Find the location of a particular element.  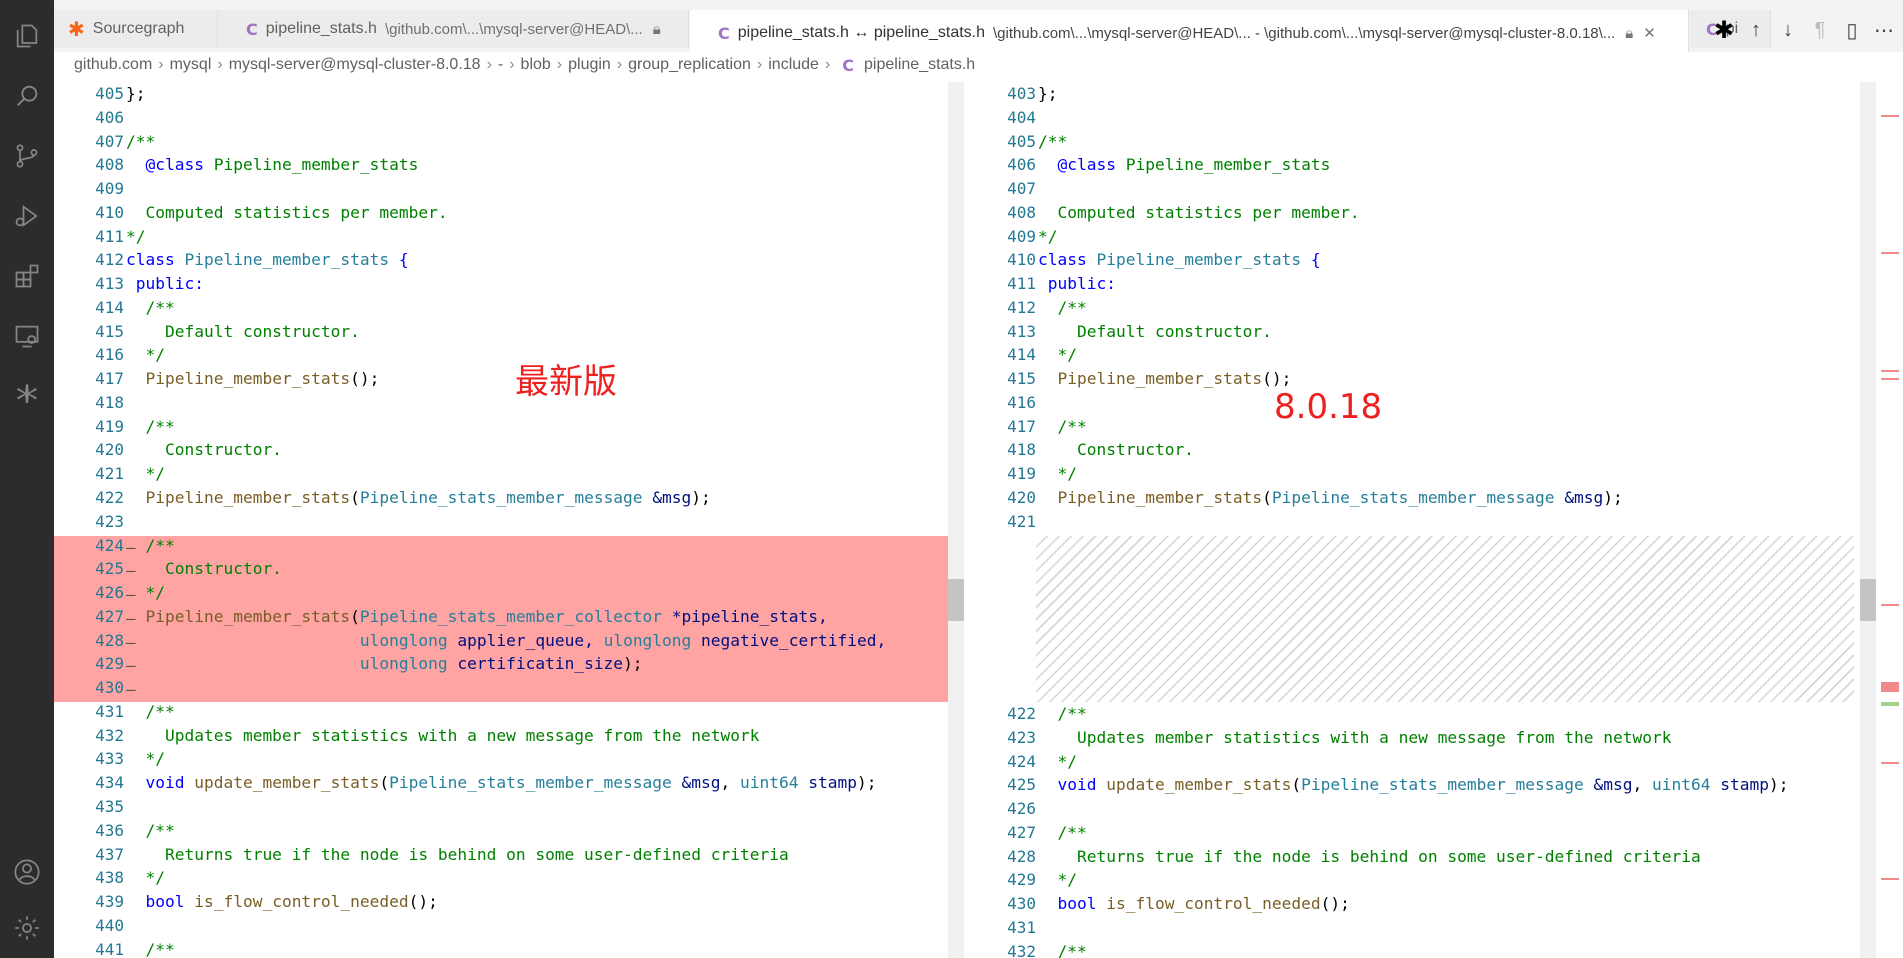

line-number: 431 is located at coordinates (1021, 927).